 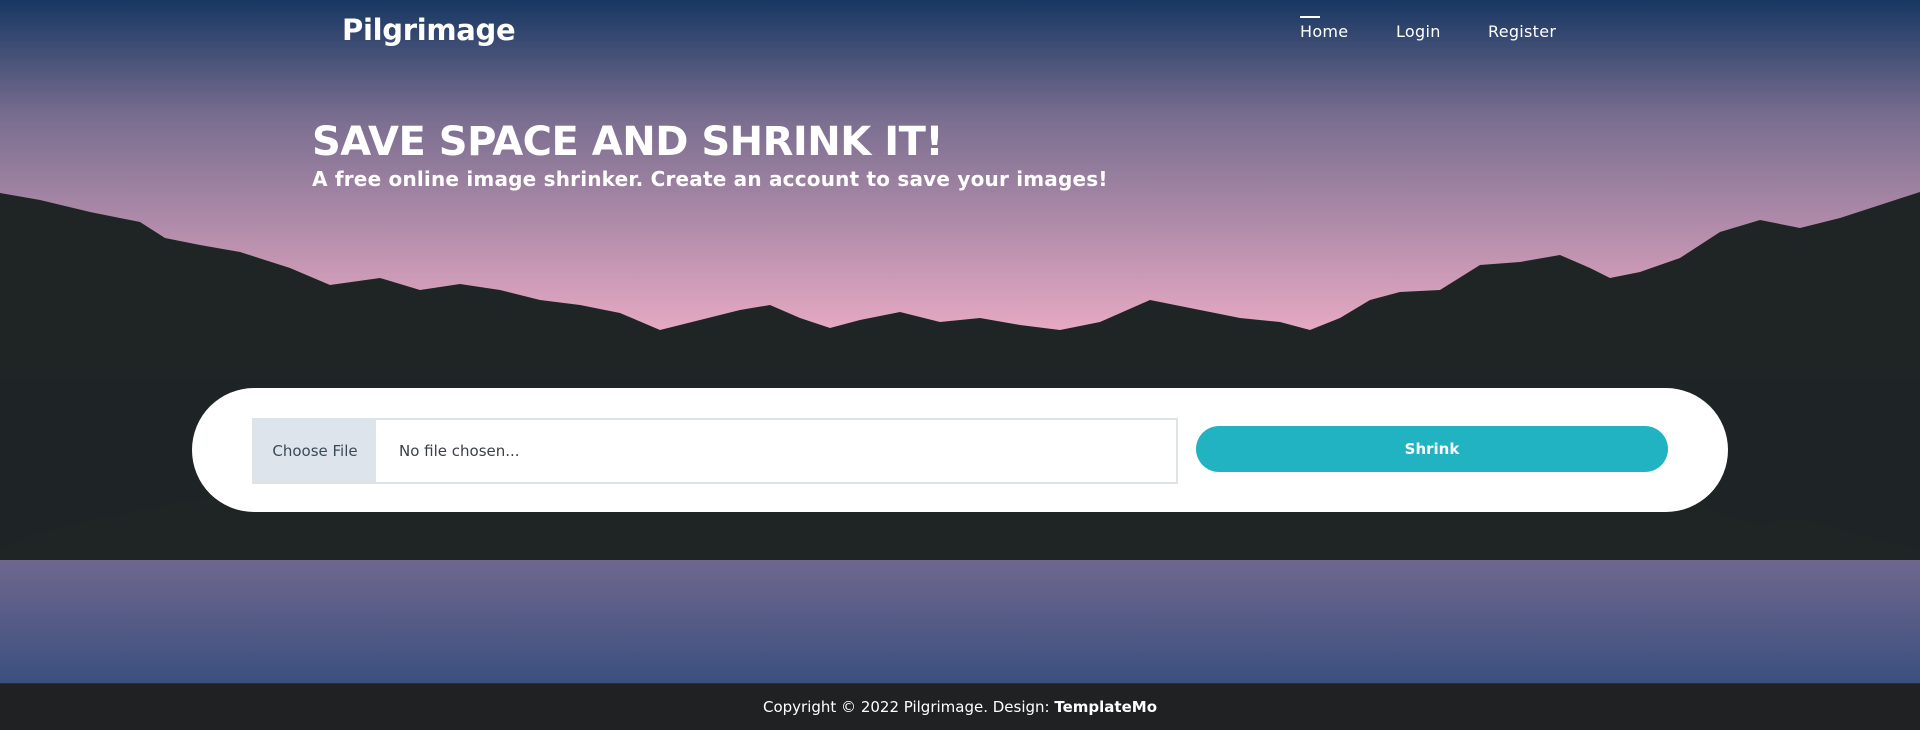 I want to click on nav-login: Login, so click(x=1418, y=31).